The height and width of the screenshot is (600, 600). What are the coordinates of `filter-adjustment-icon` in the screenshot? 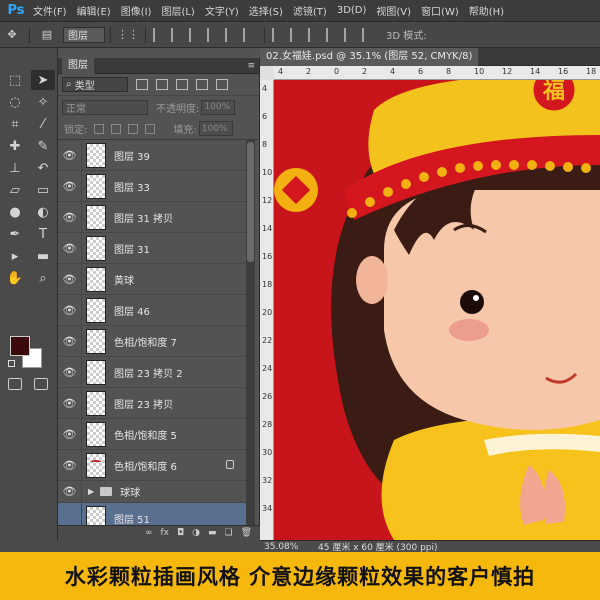 It's located at (162, 84).